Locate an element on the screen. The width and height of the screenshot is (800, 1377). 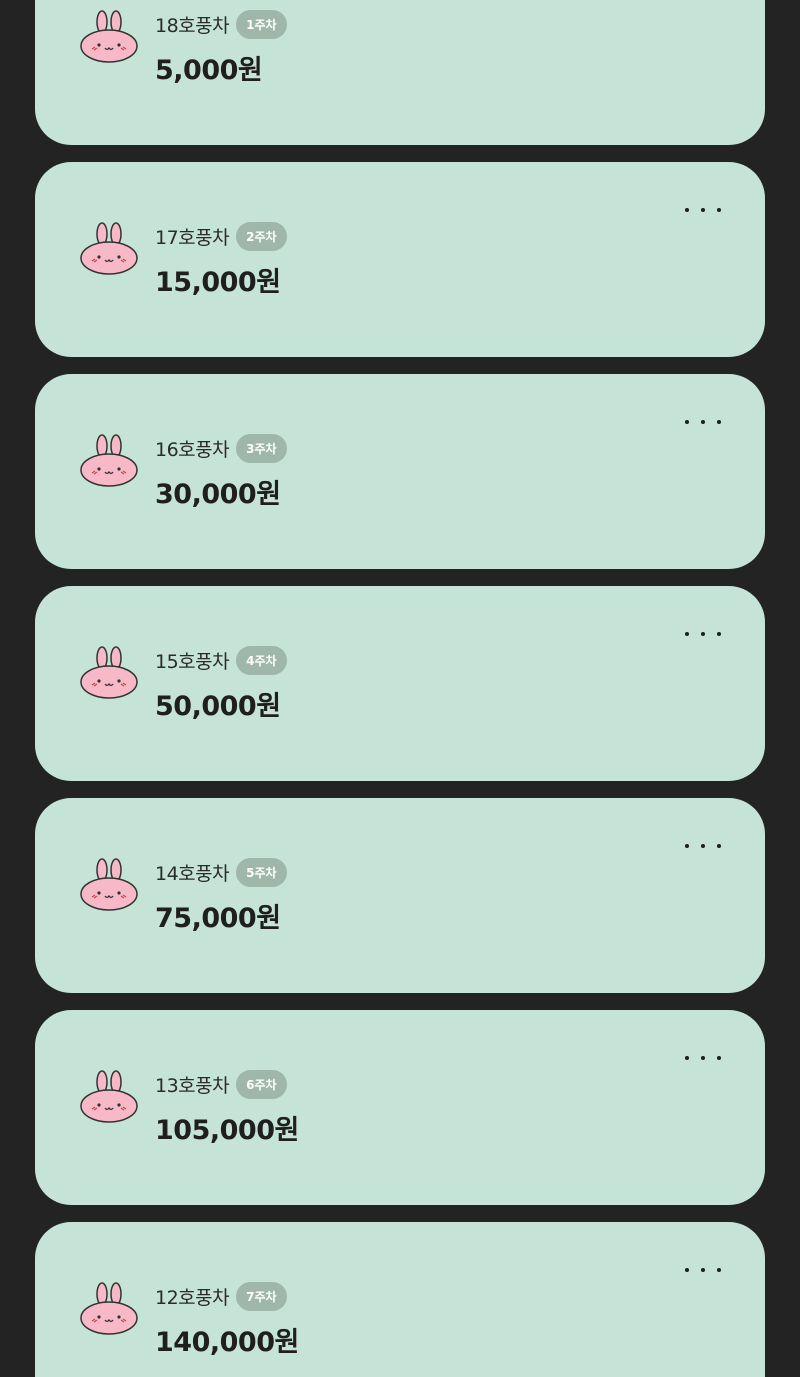
week-badge: 1주차 is located at coordinates (261, 24).